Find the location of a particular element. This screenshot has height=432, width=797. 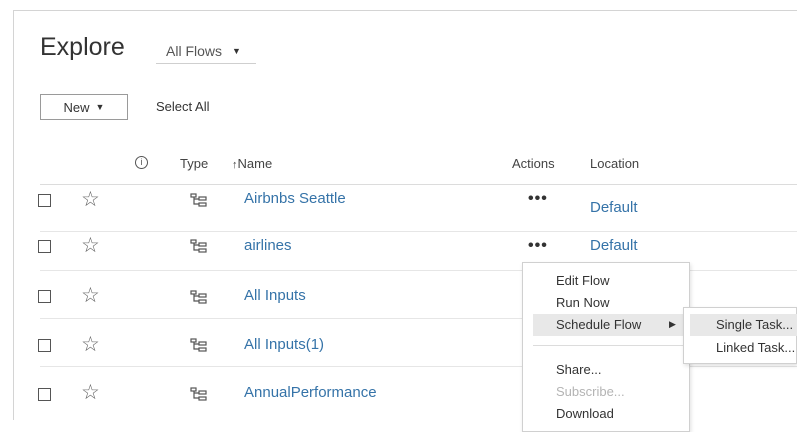

column-header-type: Type is located at coordinates (194, 163).